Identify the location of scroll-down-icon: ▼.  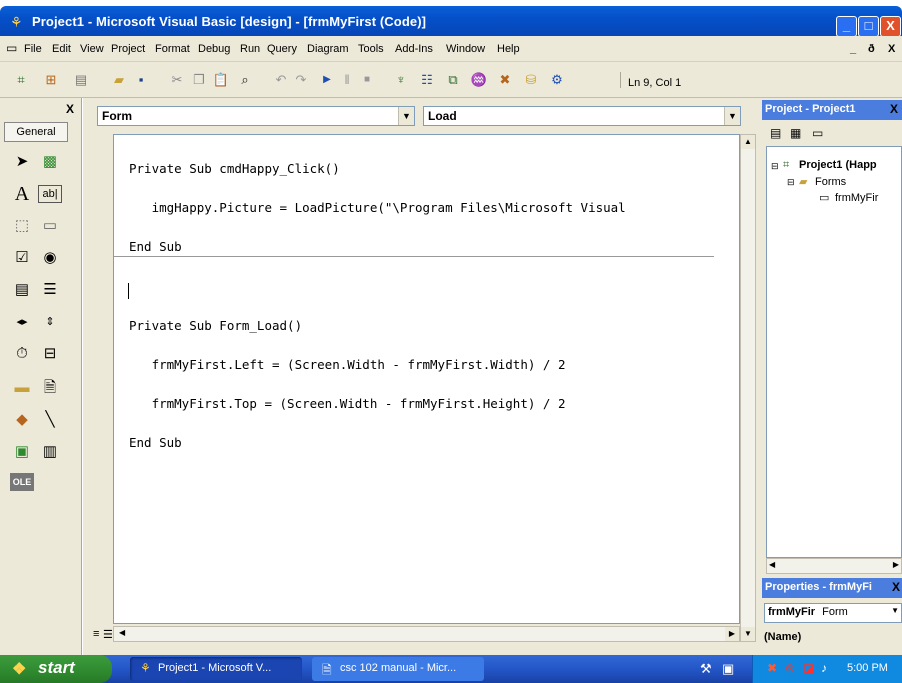
(748, 634).